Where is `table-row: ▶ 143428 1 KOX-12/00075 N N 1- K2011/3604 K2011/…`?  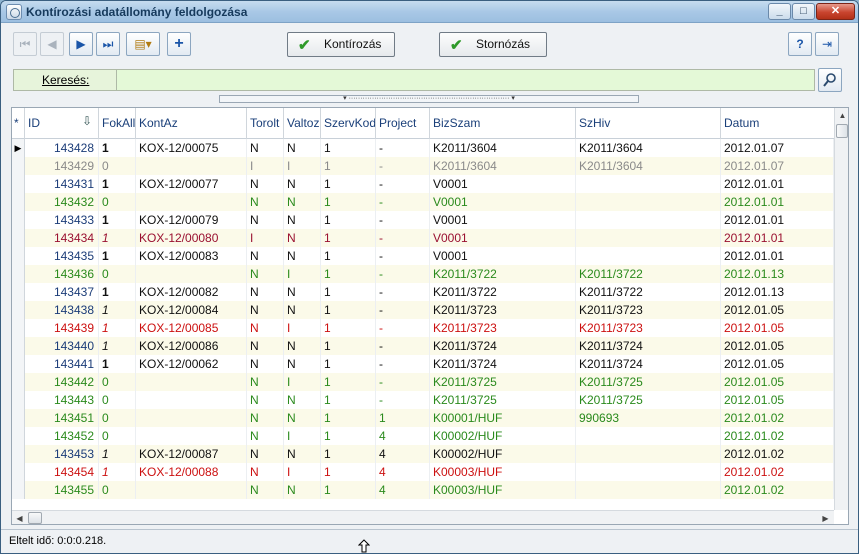 table-row: ▶ 143428 1 KOX-12/00075 N N 1- K2011/3604 K2011/… is located at coordinates (423, 148).